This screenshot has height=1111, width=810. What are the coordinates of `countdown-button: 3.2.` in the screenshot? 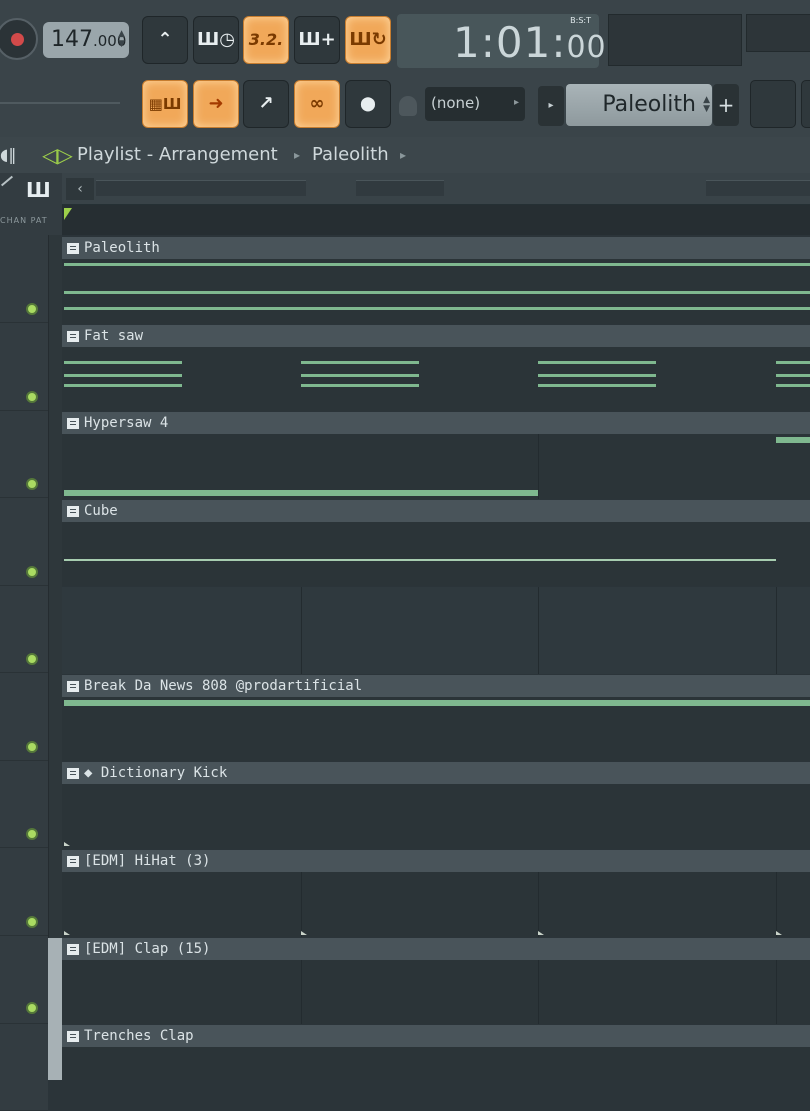 It's located at (266, 40).